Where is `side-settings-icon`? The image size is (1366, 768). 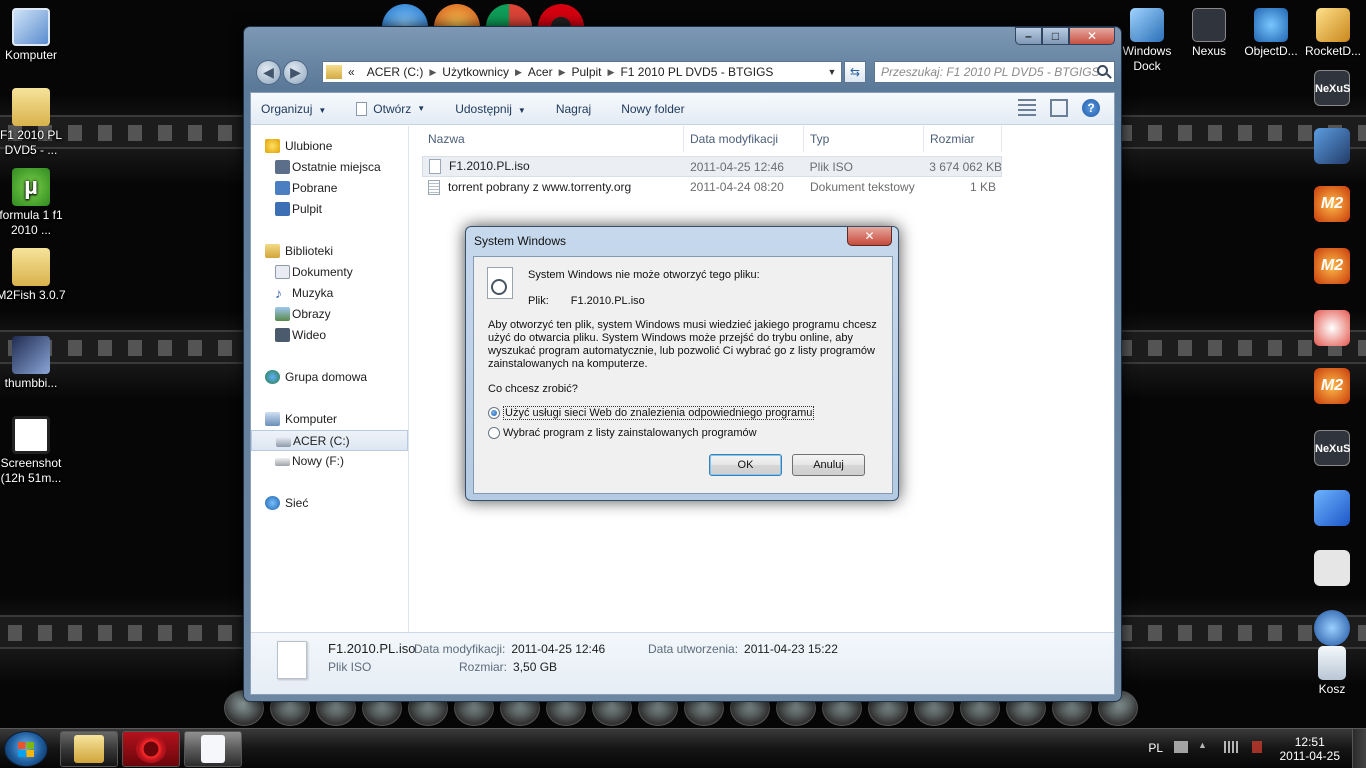 side-settings-icon is located at coordinates (1332, 628).